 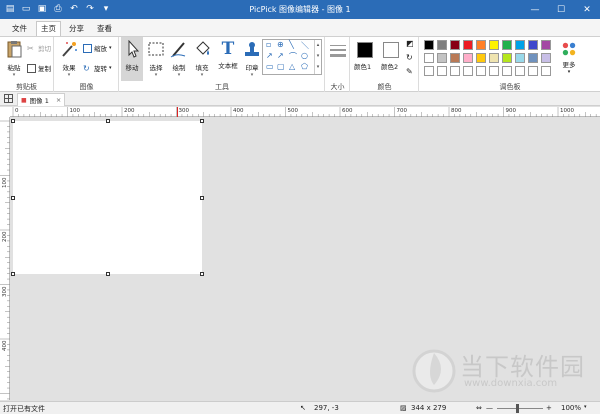 I want to click on copy-icon, so click(x=31, y=68).